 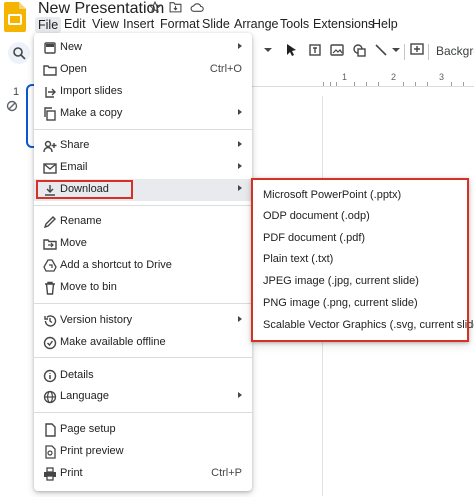 What do you see at coordinates (381, 52) in the screenshot?
I see `line-icon` at bounding box center [381, 52].